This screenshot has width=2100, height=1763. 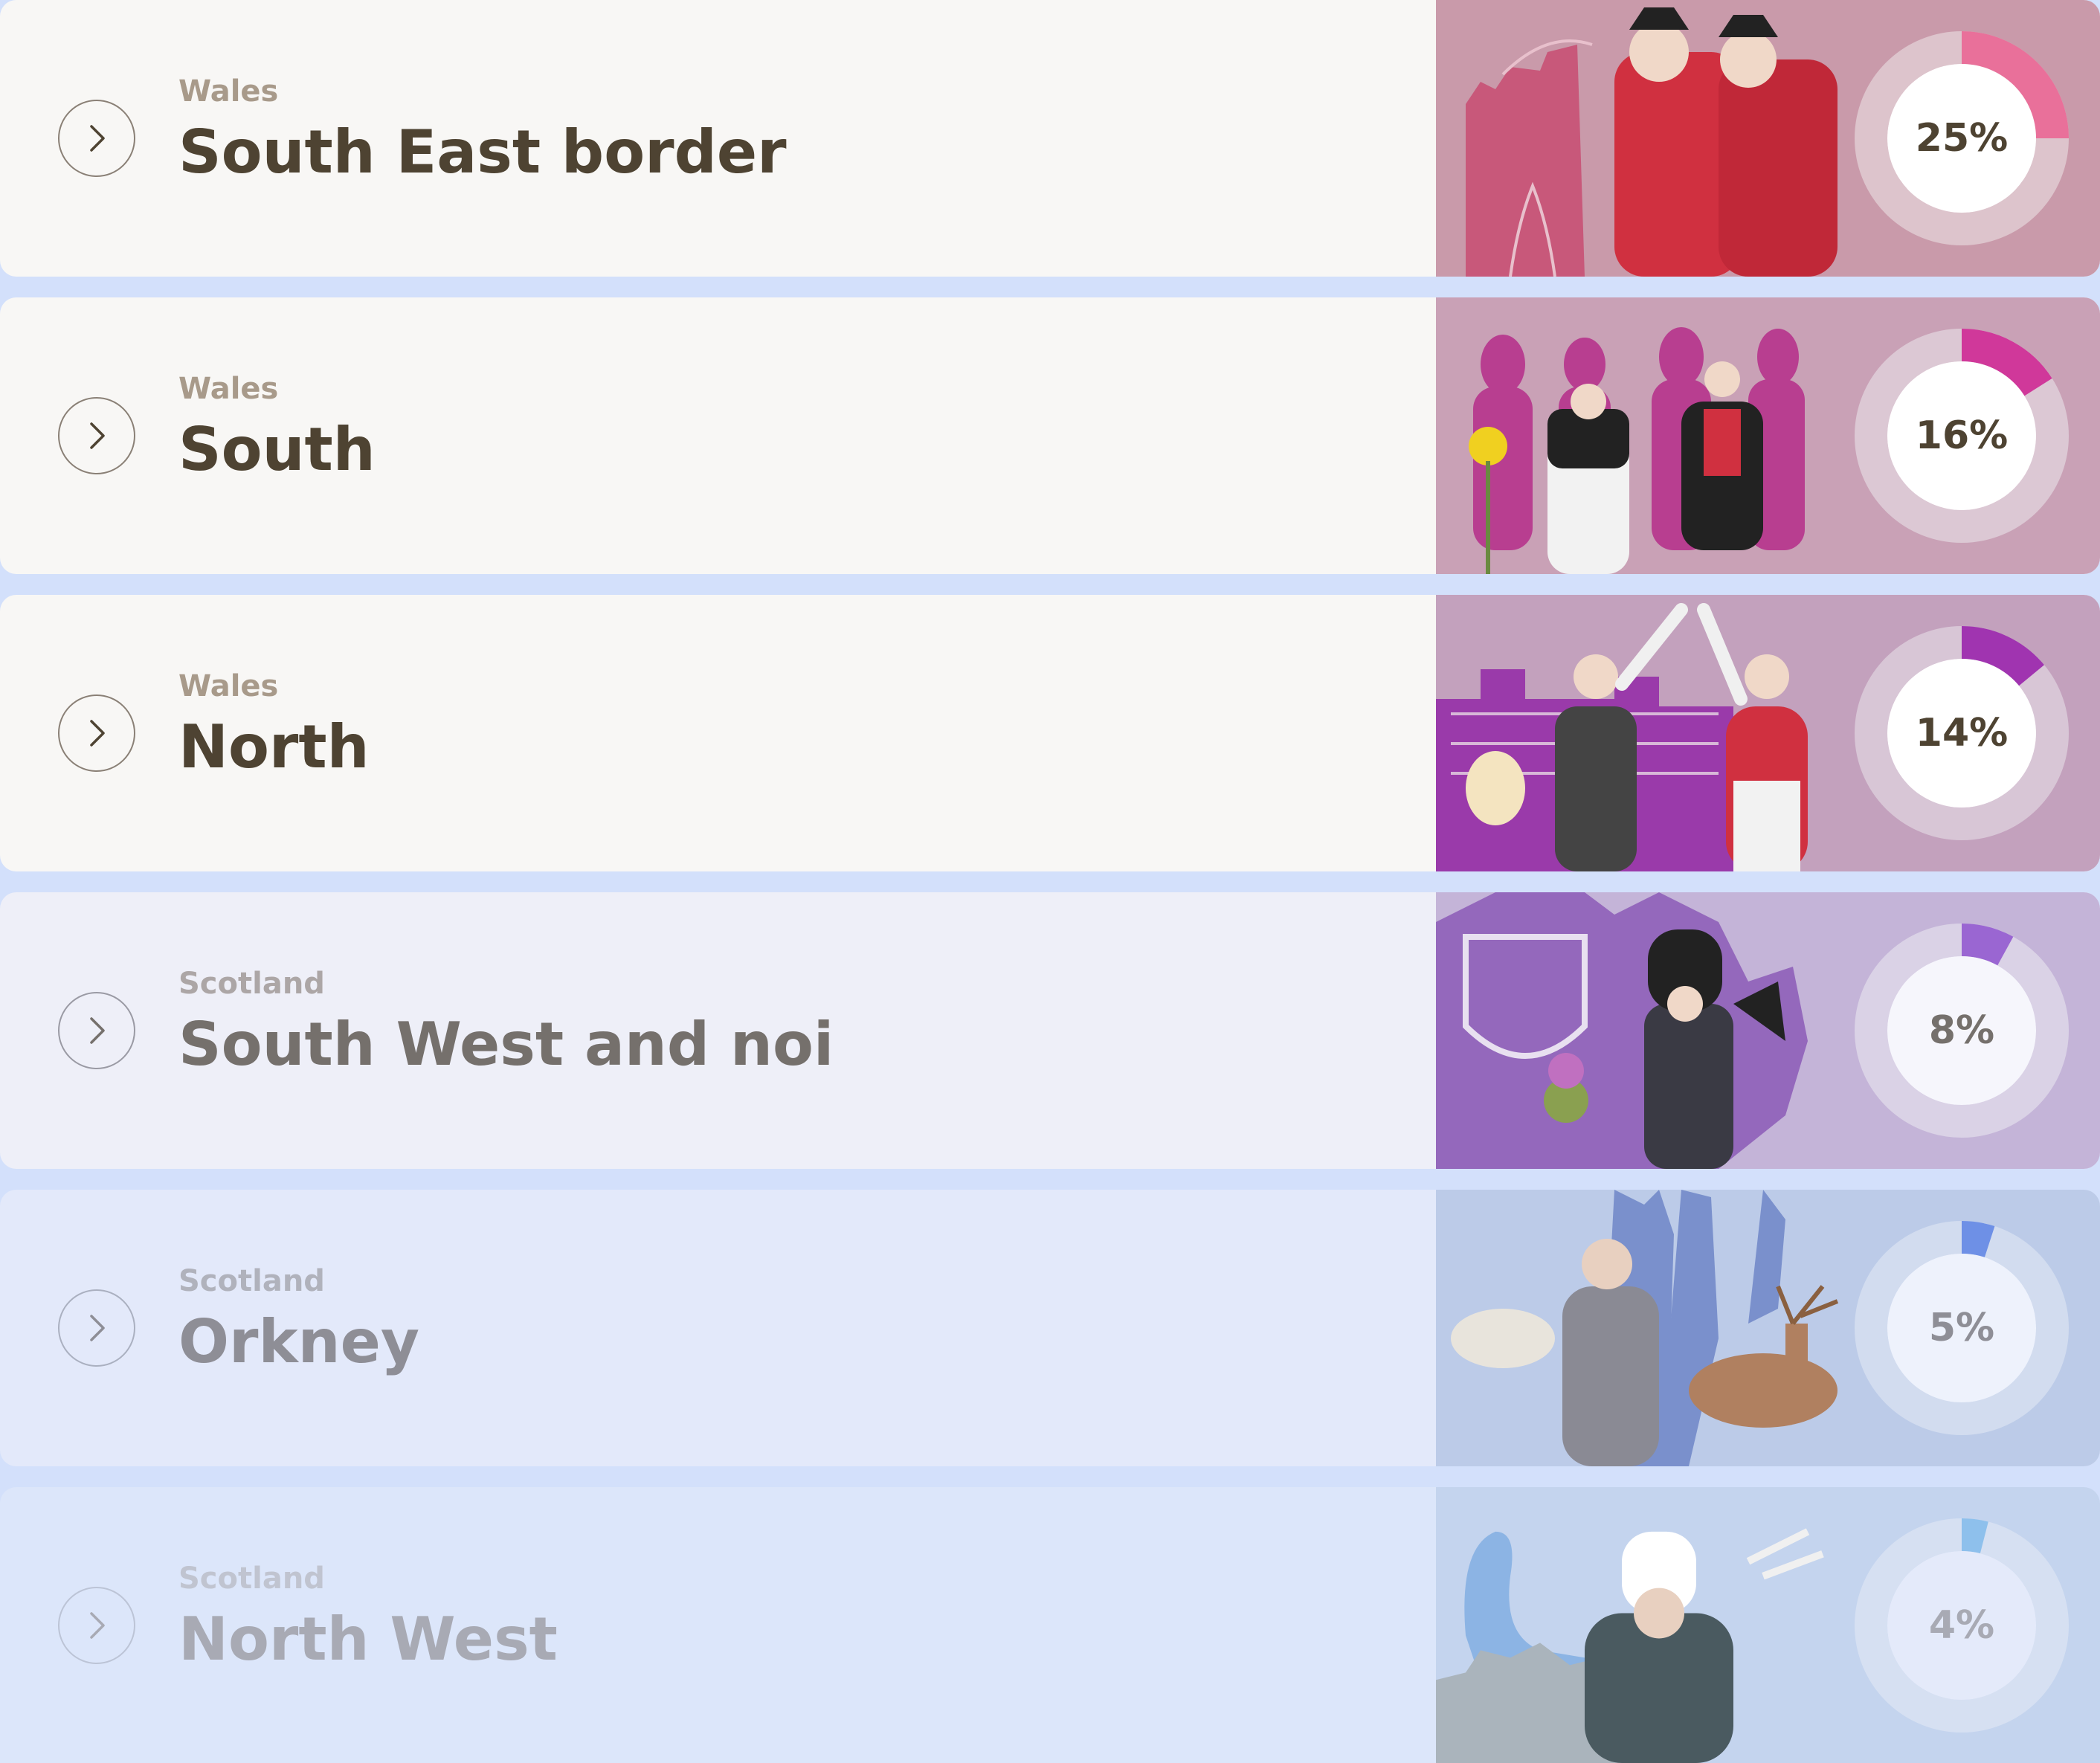 I want to click on region-image-panel: 5%, so click(x=1768, y=1328).